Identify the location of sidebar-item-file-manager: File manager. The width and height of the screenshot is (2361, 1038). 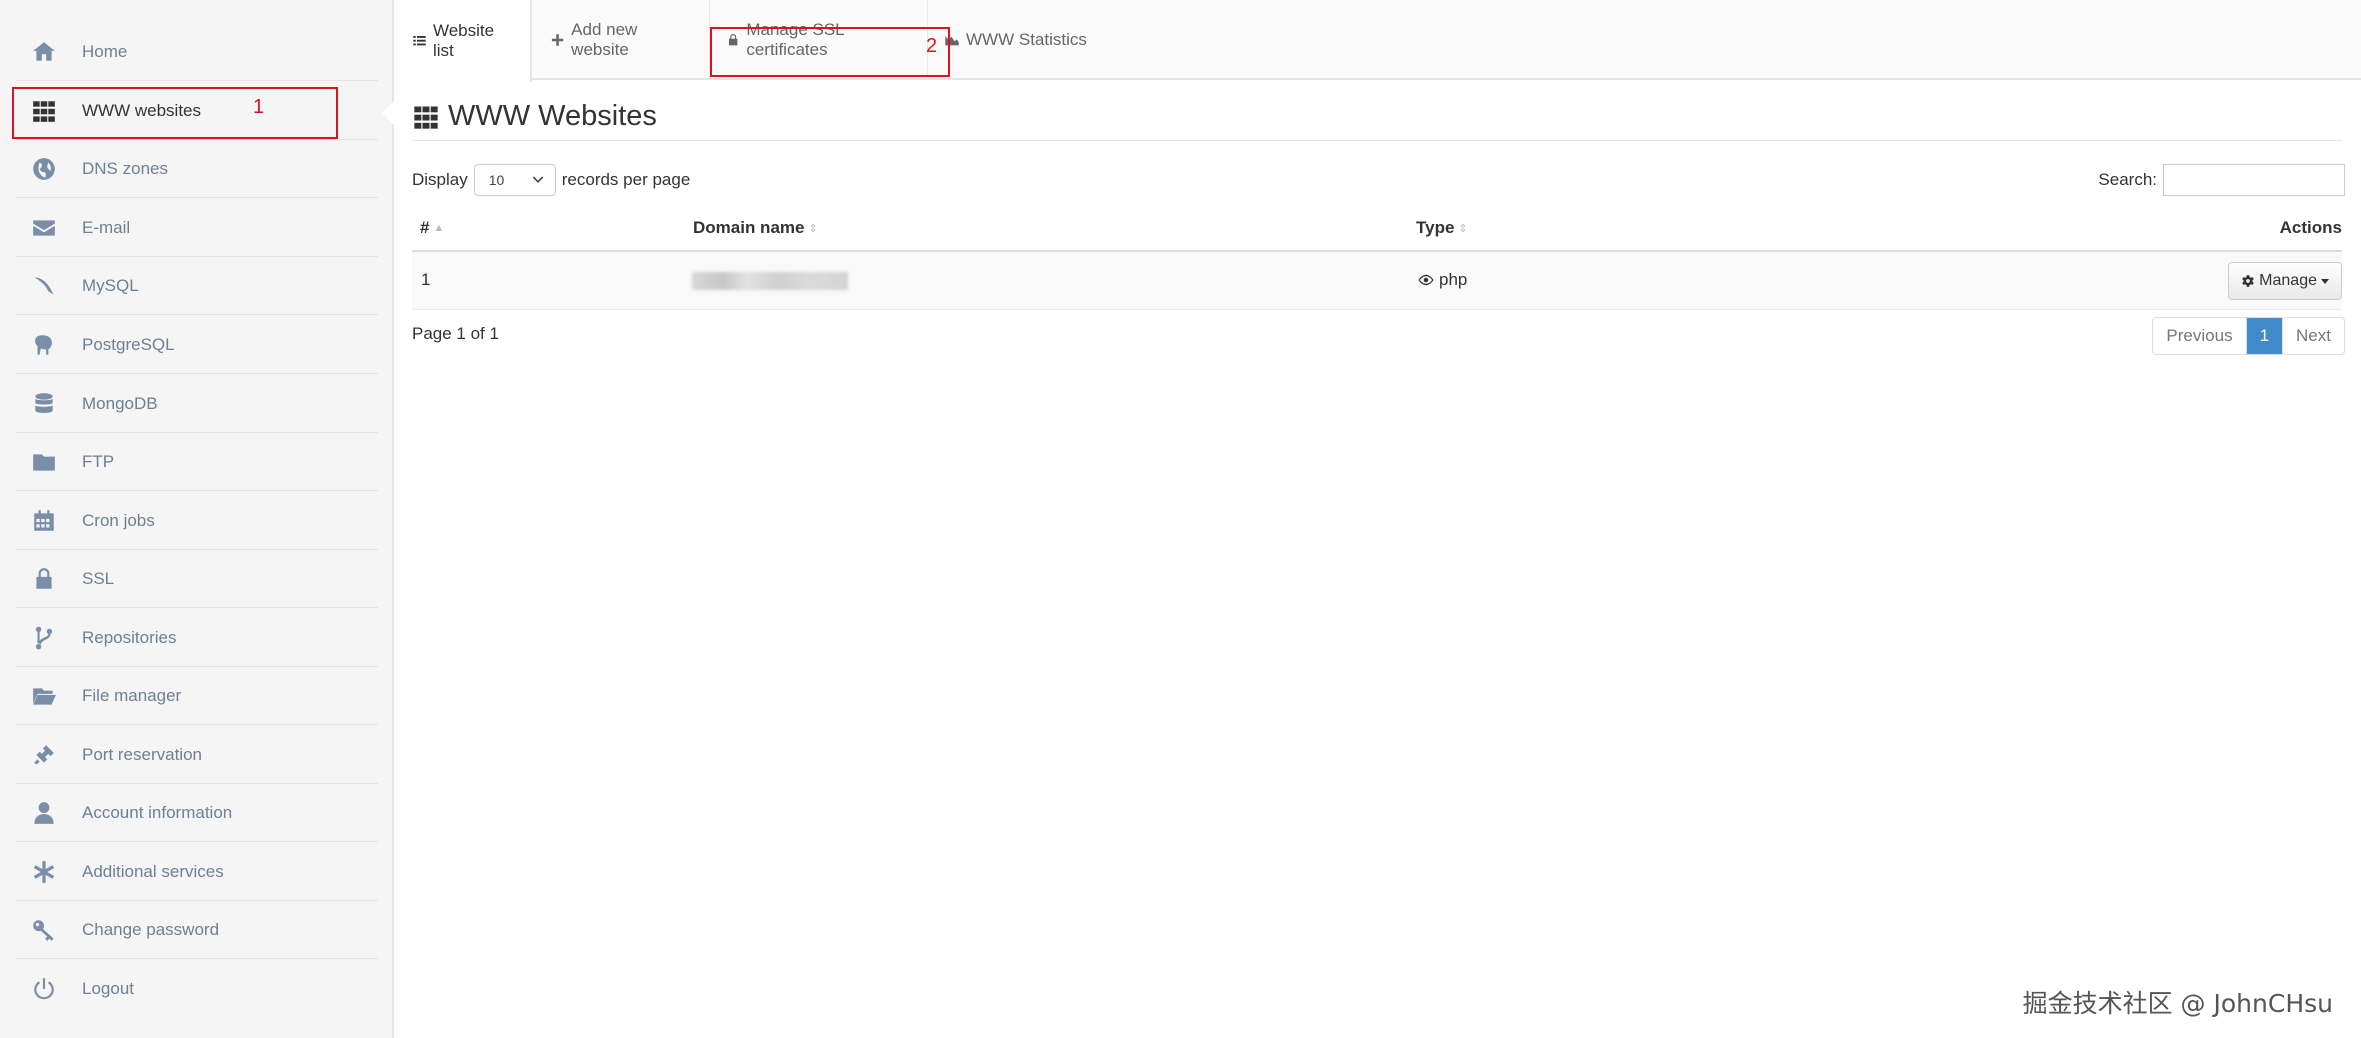
(197, 696).